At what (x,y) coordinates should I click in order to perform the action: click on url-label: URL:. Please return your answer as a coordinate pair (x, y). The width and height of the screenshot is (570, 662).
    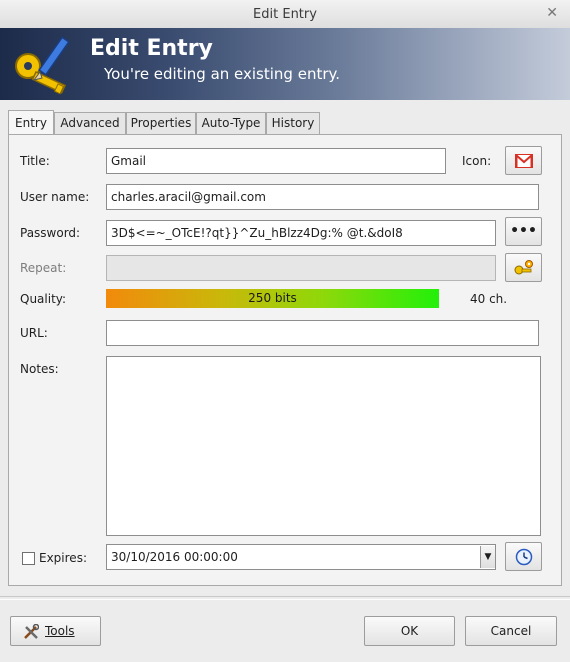
    Looking at the image, I should click on (34, 333).